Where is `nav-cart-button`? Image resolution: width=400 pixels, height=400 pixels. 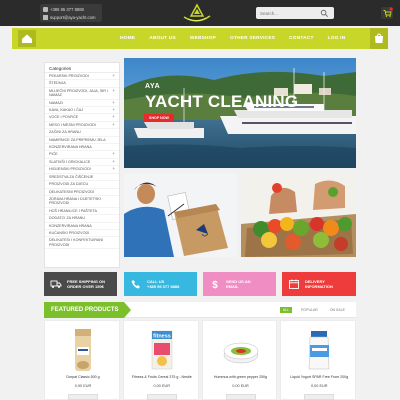
nav-cart-button is located at coordinates (379, 38).